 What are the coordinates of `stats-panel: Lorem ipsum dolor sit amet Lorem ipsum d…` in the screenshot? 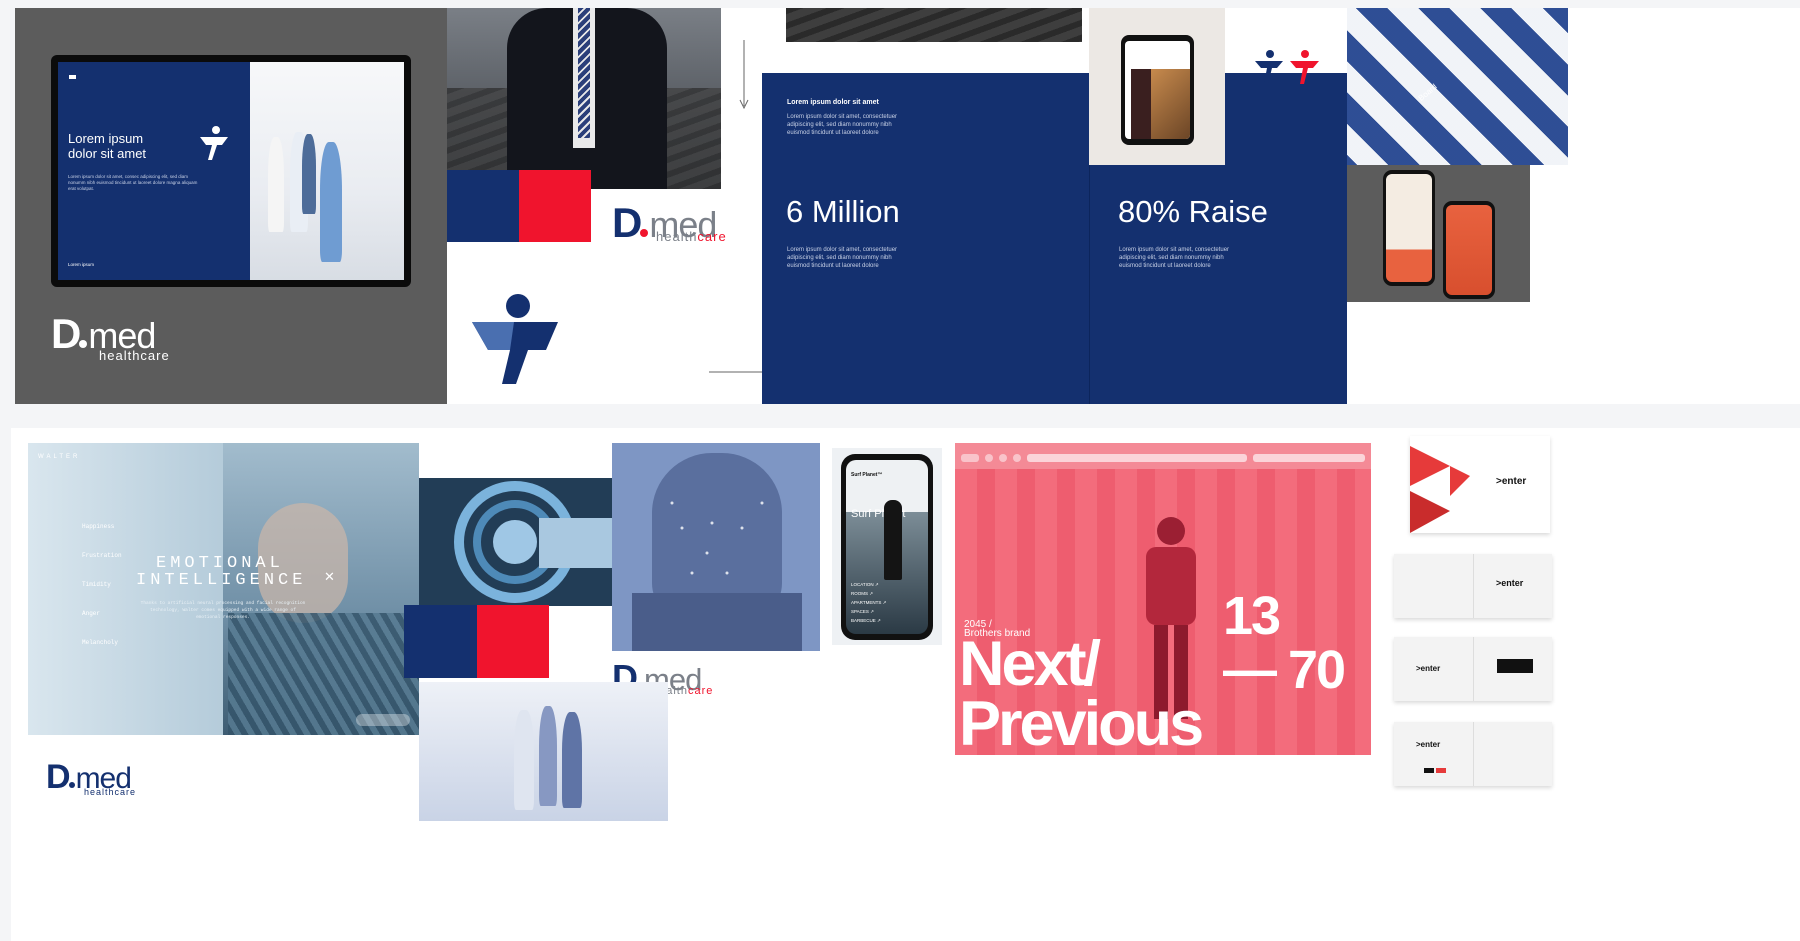 It's located at (1054, 238).